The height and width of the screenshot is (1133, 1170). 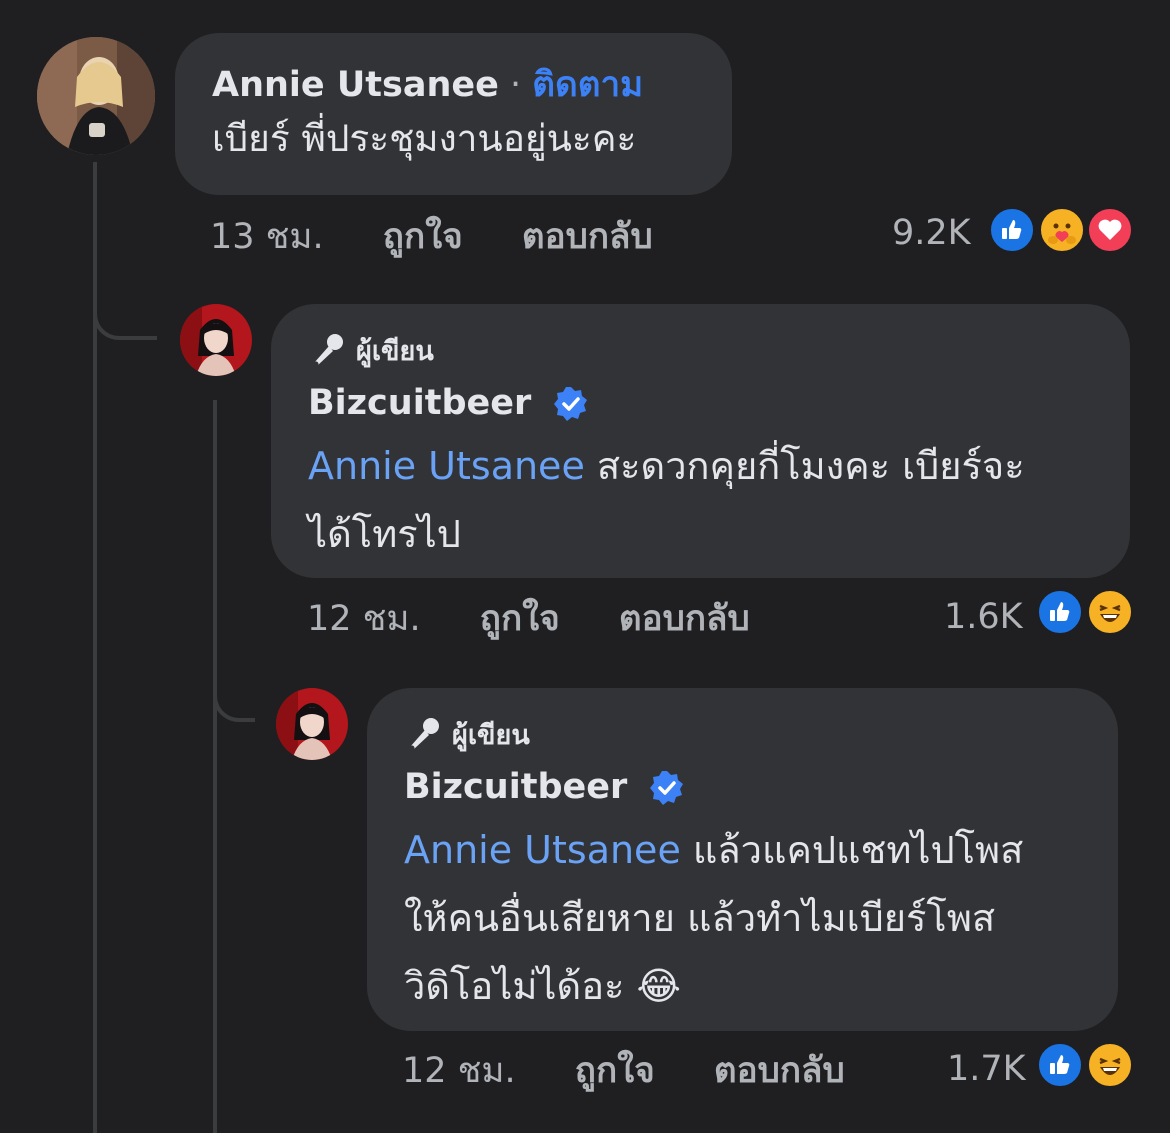 I want to click on comment-text-line-2: ได้โทรไป, so click(x=384, y=534).